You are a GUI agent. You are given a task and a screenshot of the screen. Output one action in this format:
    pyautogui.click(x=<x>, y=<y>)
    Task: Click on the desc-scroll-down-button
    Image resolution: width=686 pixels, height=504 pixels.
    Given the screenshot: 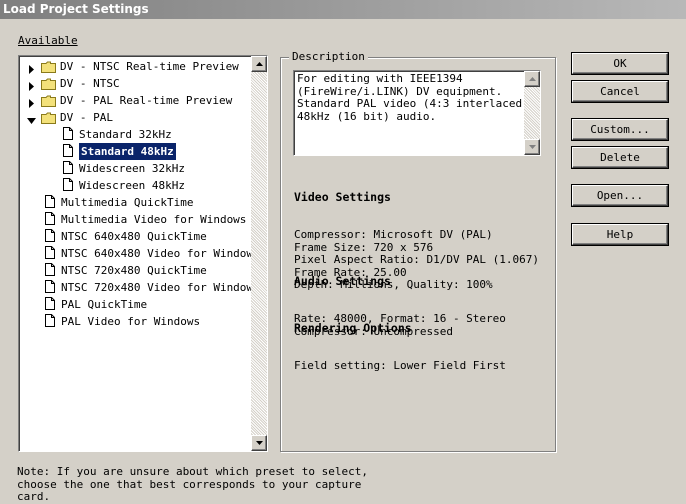 What is the action you would take?
    pyautogui.click(x=532, y=147)
    